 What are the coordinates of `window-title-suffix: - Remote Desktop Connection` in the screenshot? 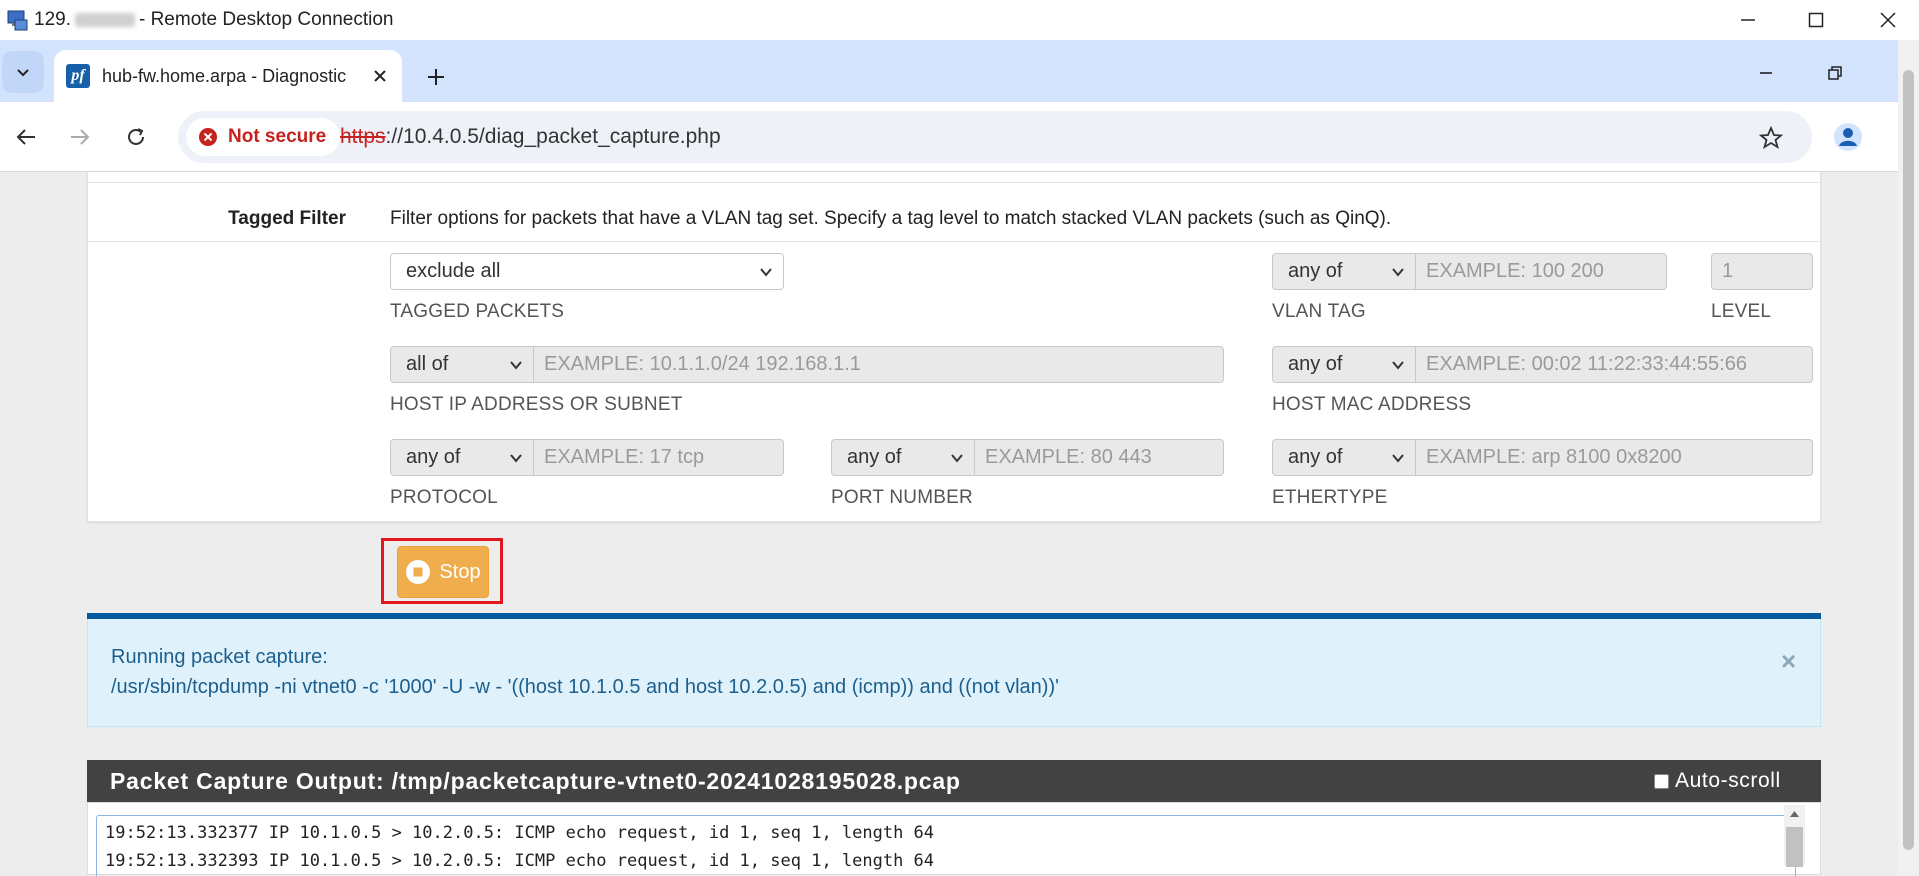 It's located at (266, 19).